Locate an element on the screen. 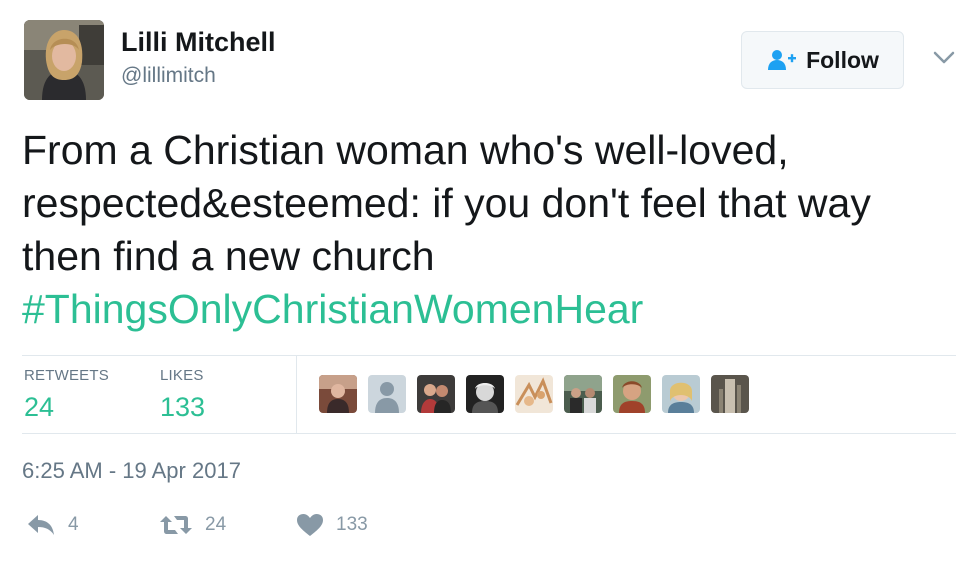  likes-value: 133 is located at coordinates (183, 407).